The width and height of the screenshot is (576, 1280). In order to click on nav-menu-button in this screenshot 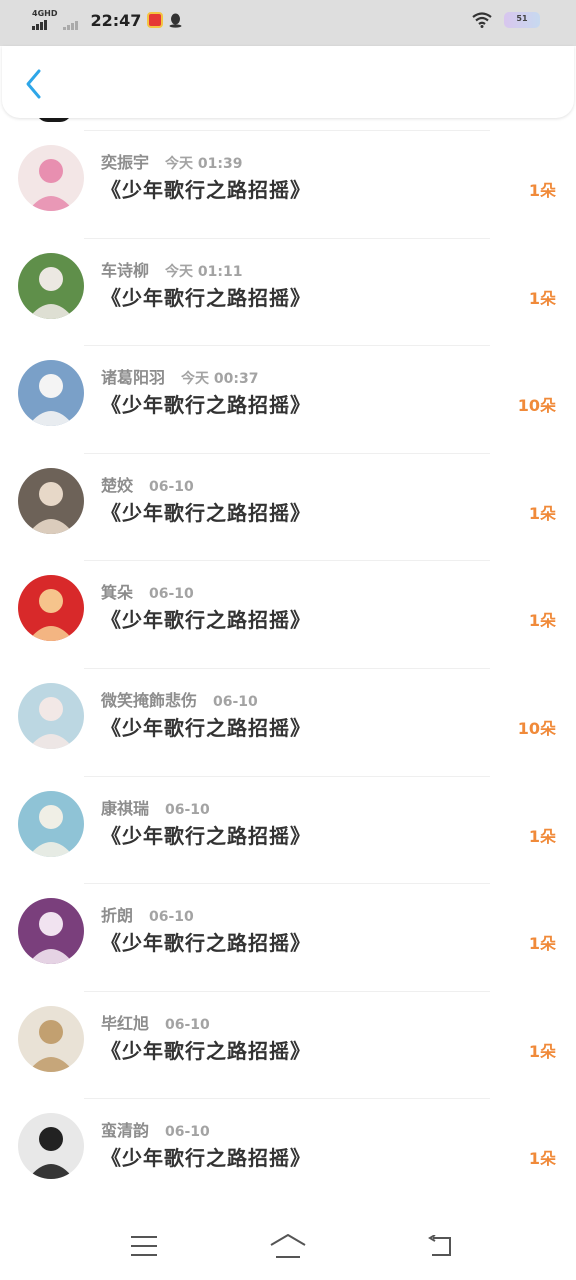, I will do `click(144, 1246)`.